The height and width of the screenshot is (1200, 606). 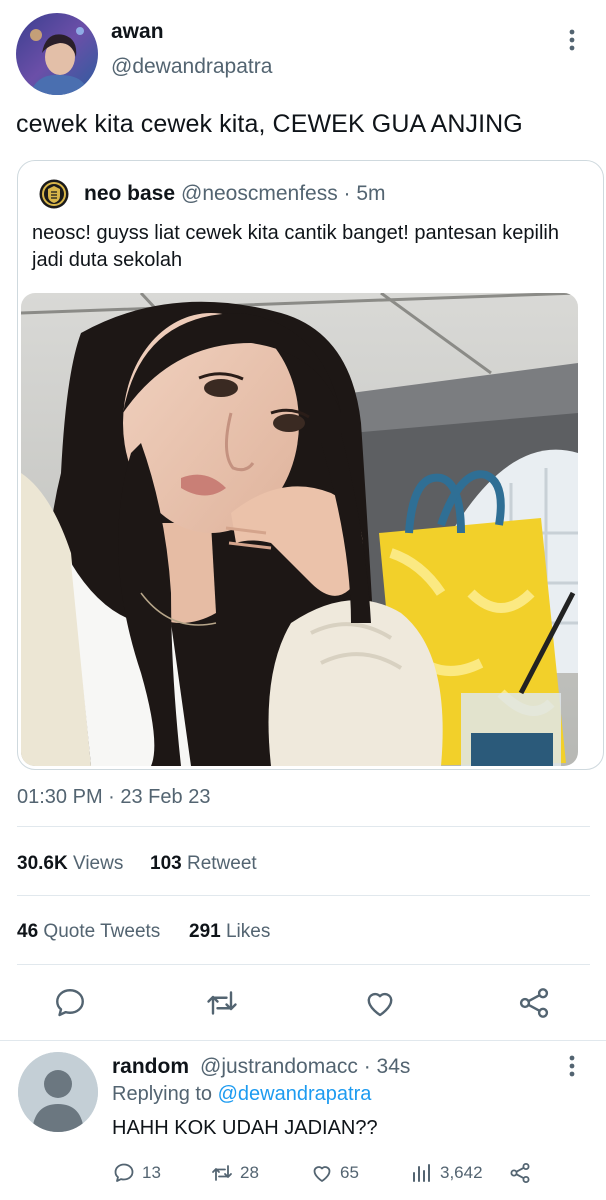 What do you see at coordinates (70, 864) in the screenshot?
I see `views-stat: 30.6K Views` at bounding box center [70, 864].